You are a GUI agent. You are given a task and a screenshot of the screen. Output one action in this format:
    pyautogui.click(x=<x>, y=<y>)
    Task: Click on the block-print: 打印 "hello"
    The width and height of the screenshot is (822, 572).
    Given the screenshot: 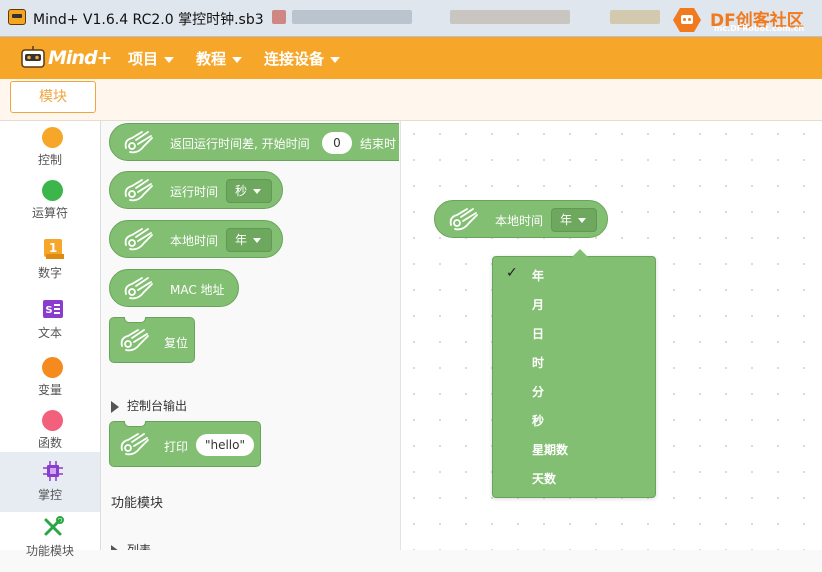 What is the action you would take?
    pyautogui.click(x=185, y=444)
    